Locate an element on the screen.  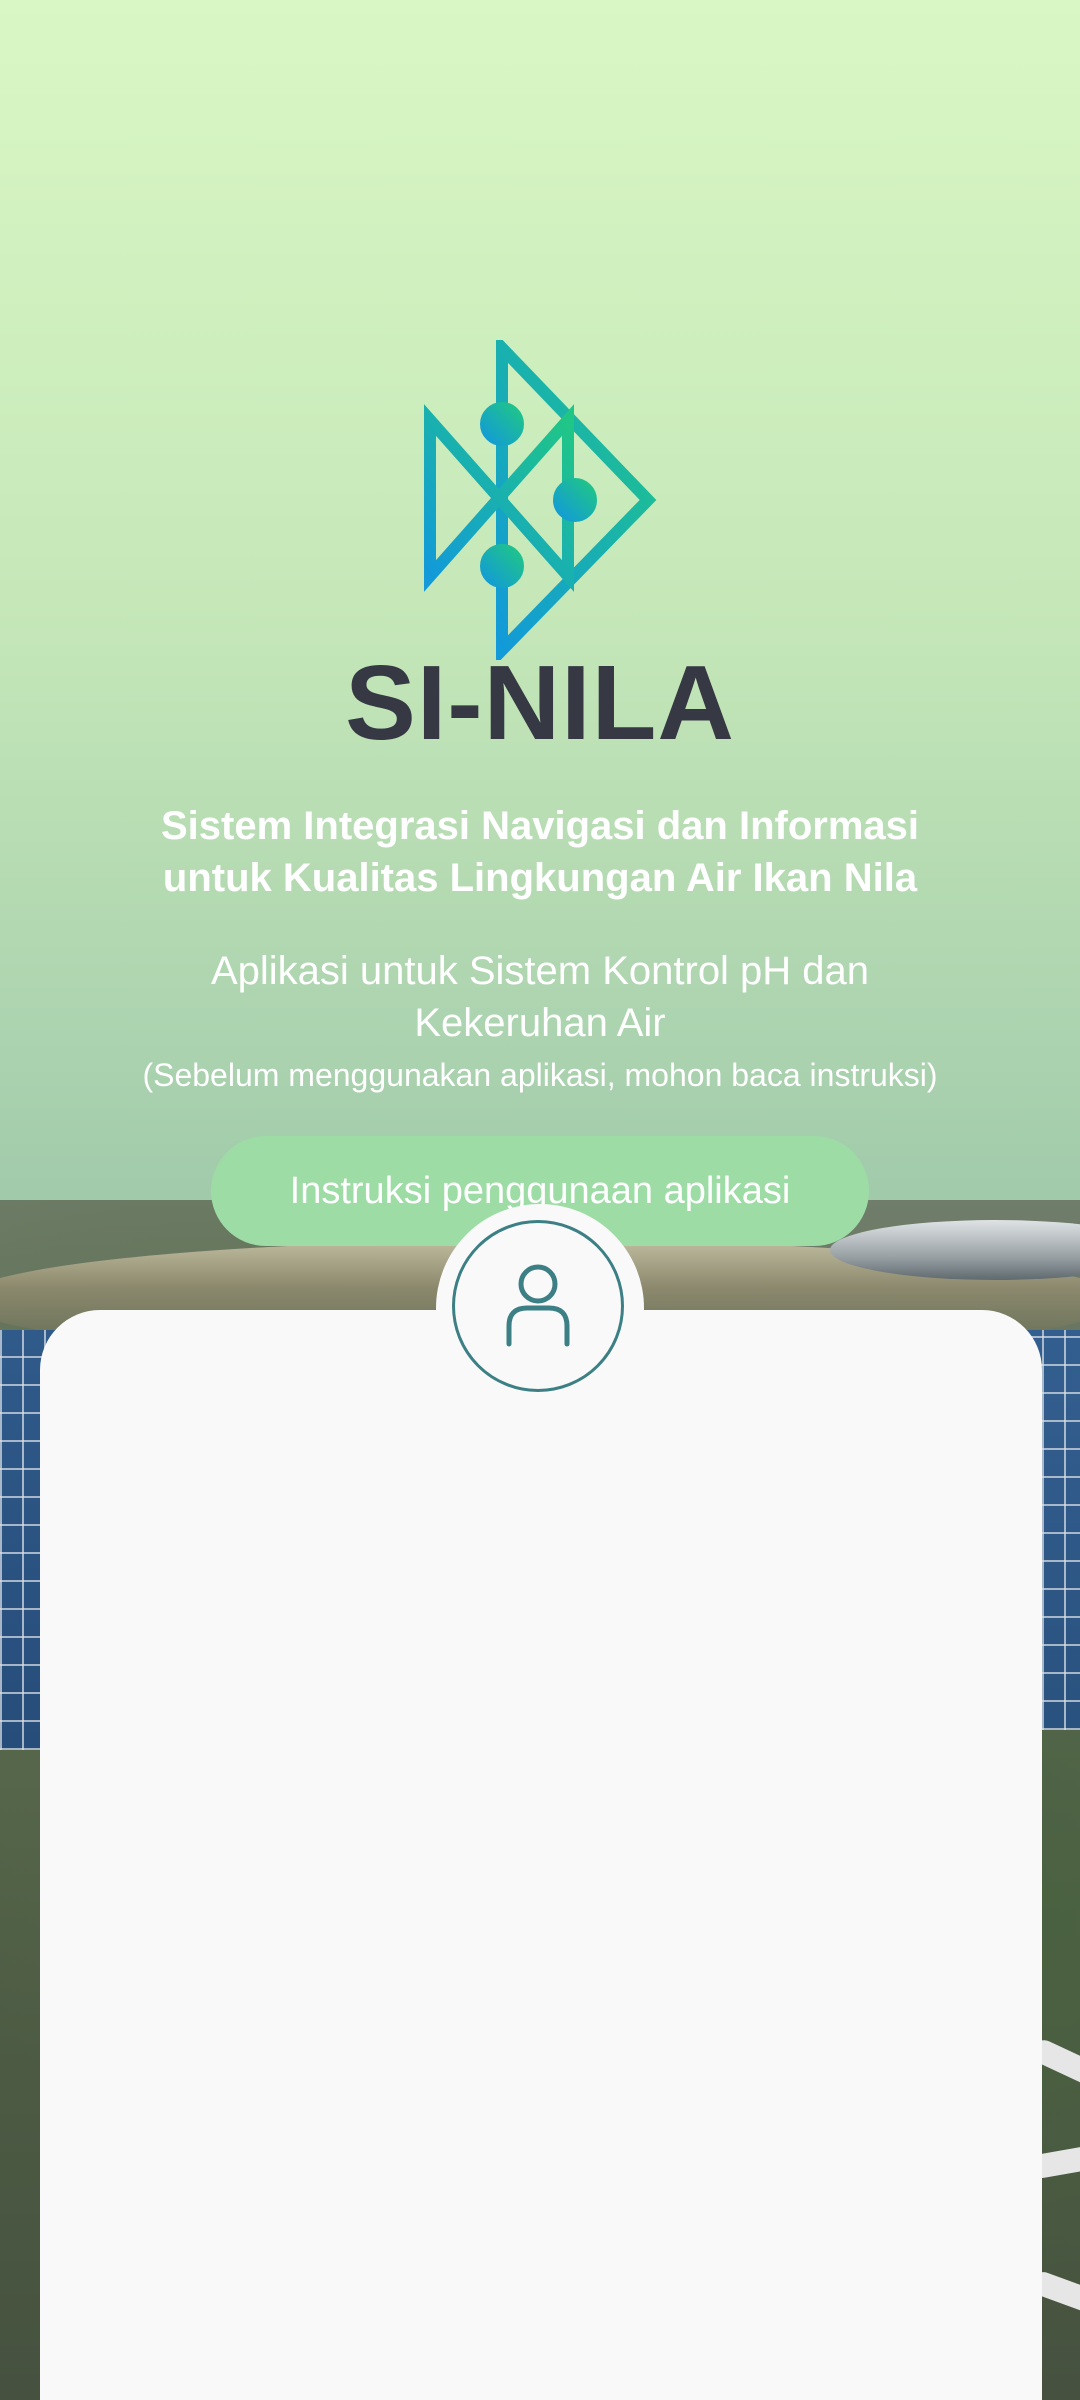
user-icon is located at coordinates (538, 1305).